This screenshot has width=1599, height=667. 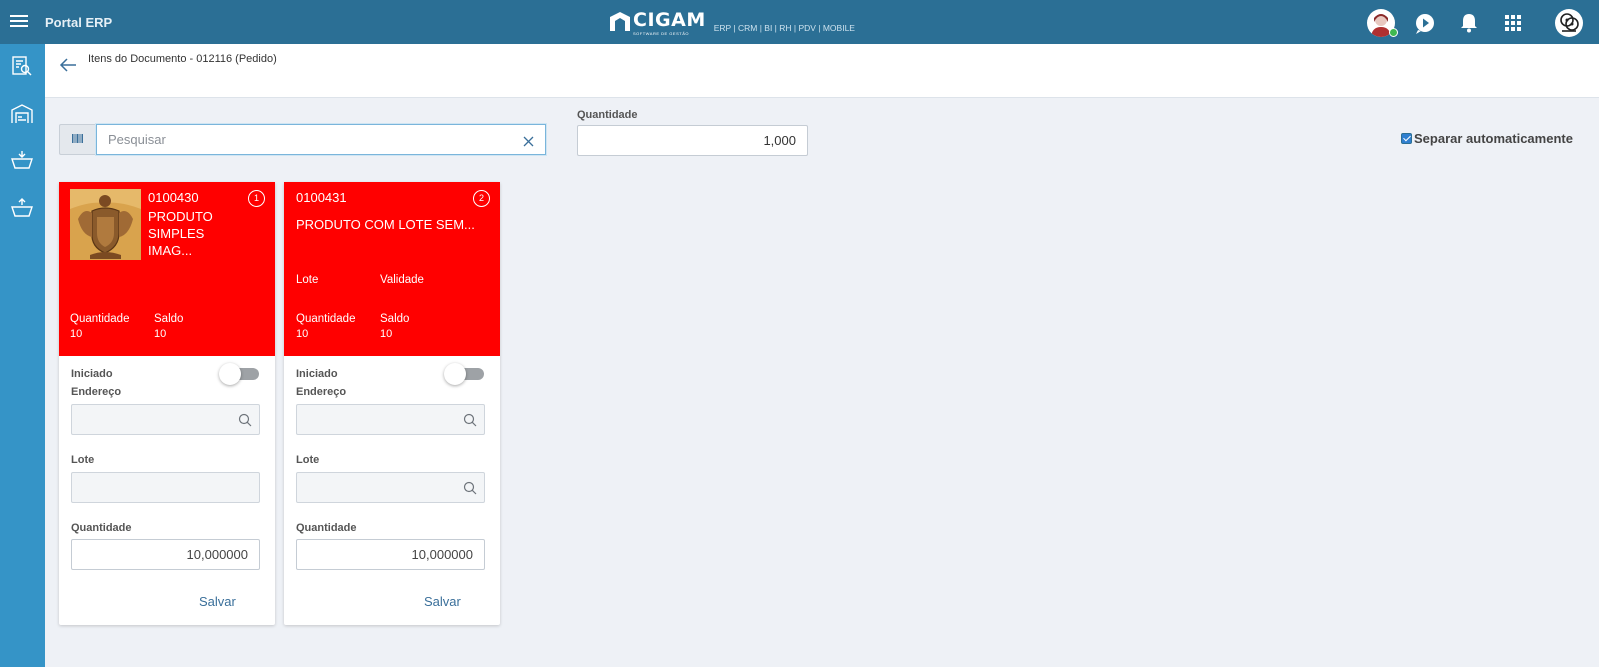 I want to click on quantity-label: Quantidade, so click(x=607, y=115).